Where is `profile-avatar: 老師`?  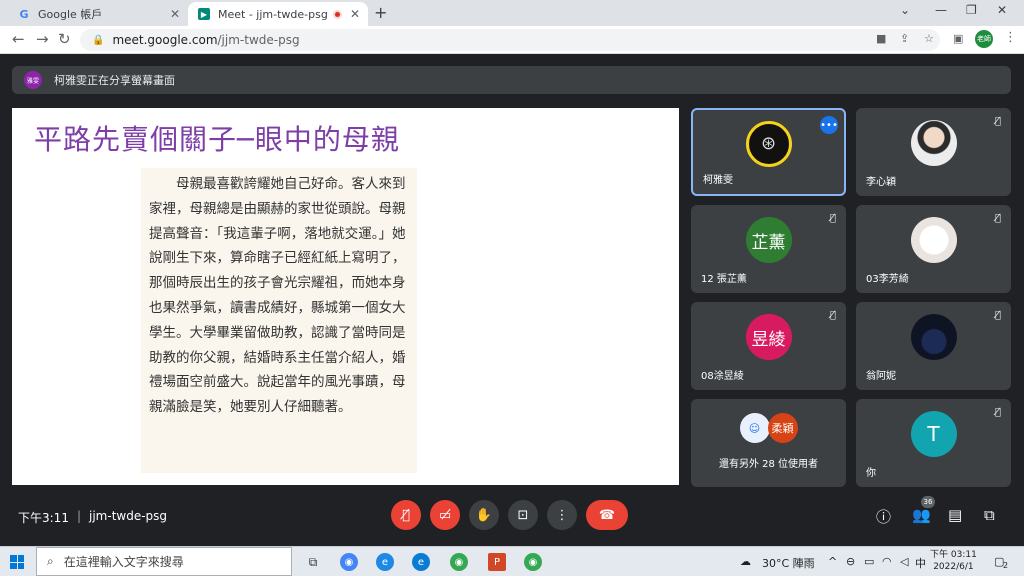 profile-avatar: 老師 is located at coordinates (984, 39).